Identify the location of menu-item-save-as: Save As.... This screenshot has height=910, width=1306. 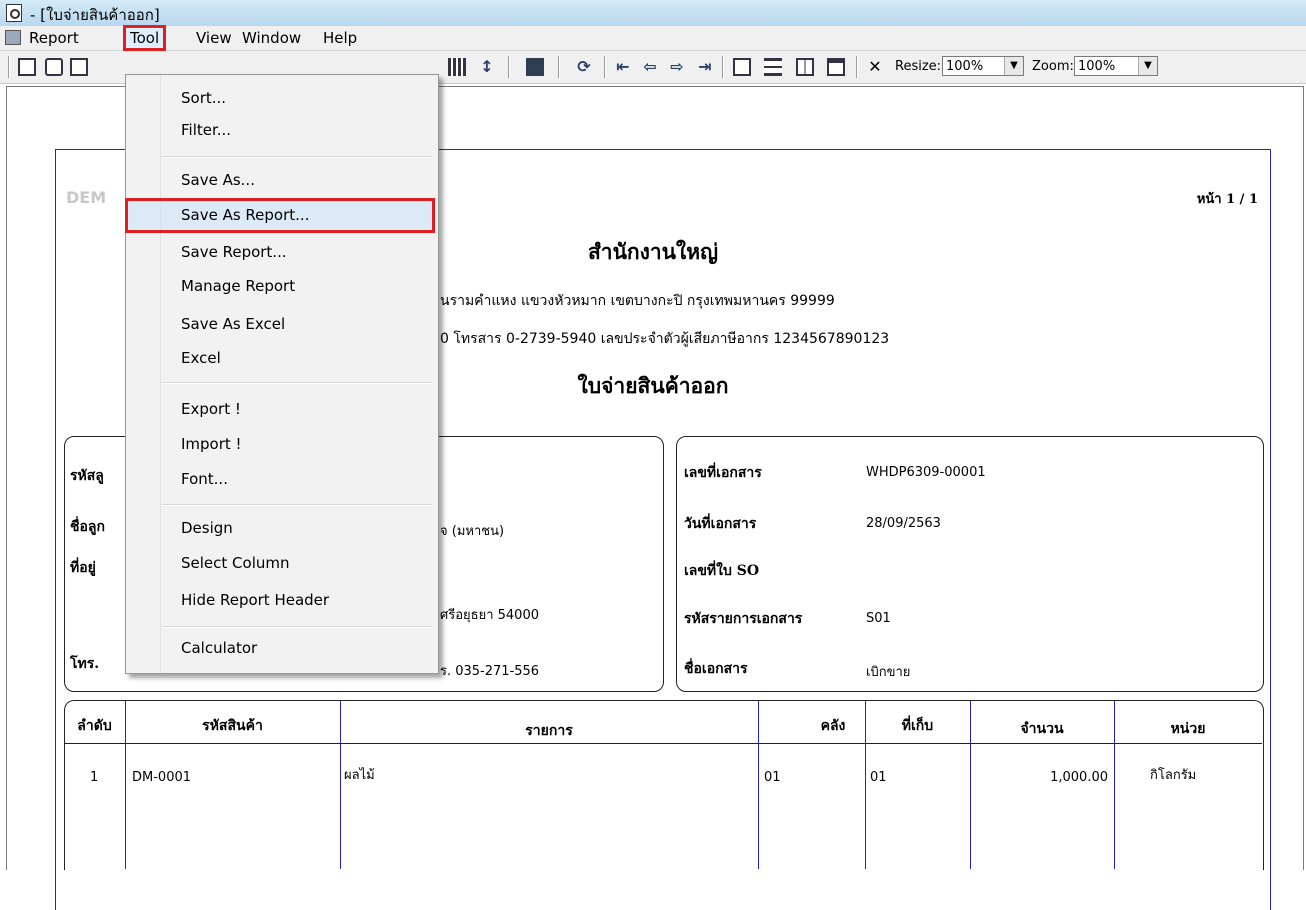
(218, 180).